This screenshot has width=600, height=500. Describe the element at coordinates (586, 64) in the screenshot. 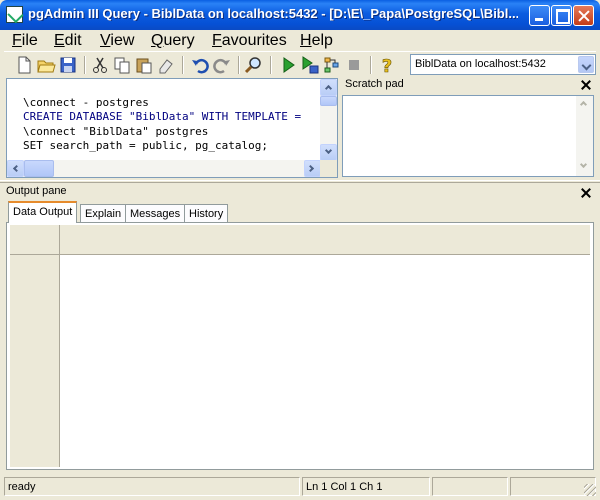

I see `chevron-down-icon` at that location.